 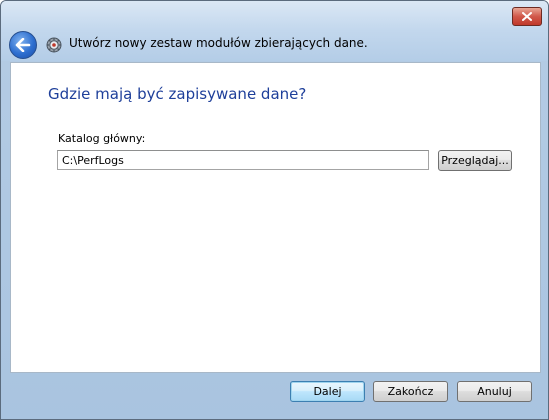 I want to click on close-button, so click(x=527, y=16).